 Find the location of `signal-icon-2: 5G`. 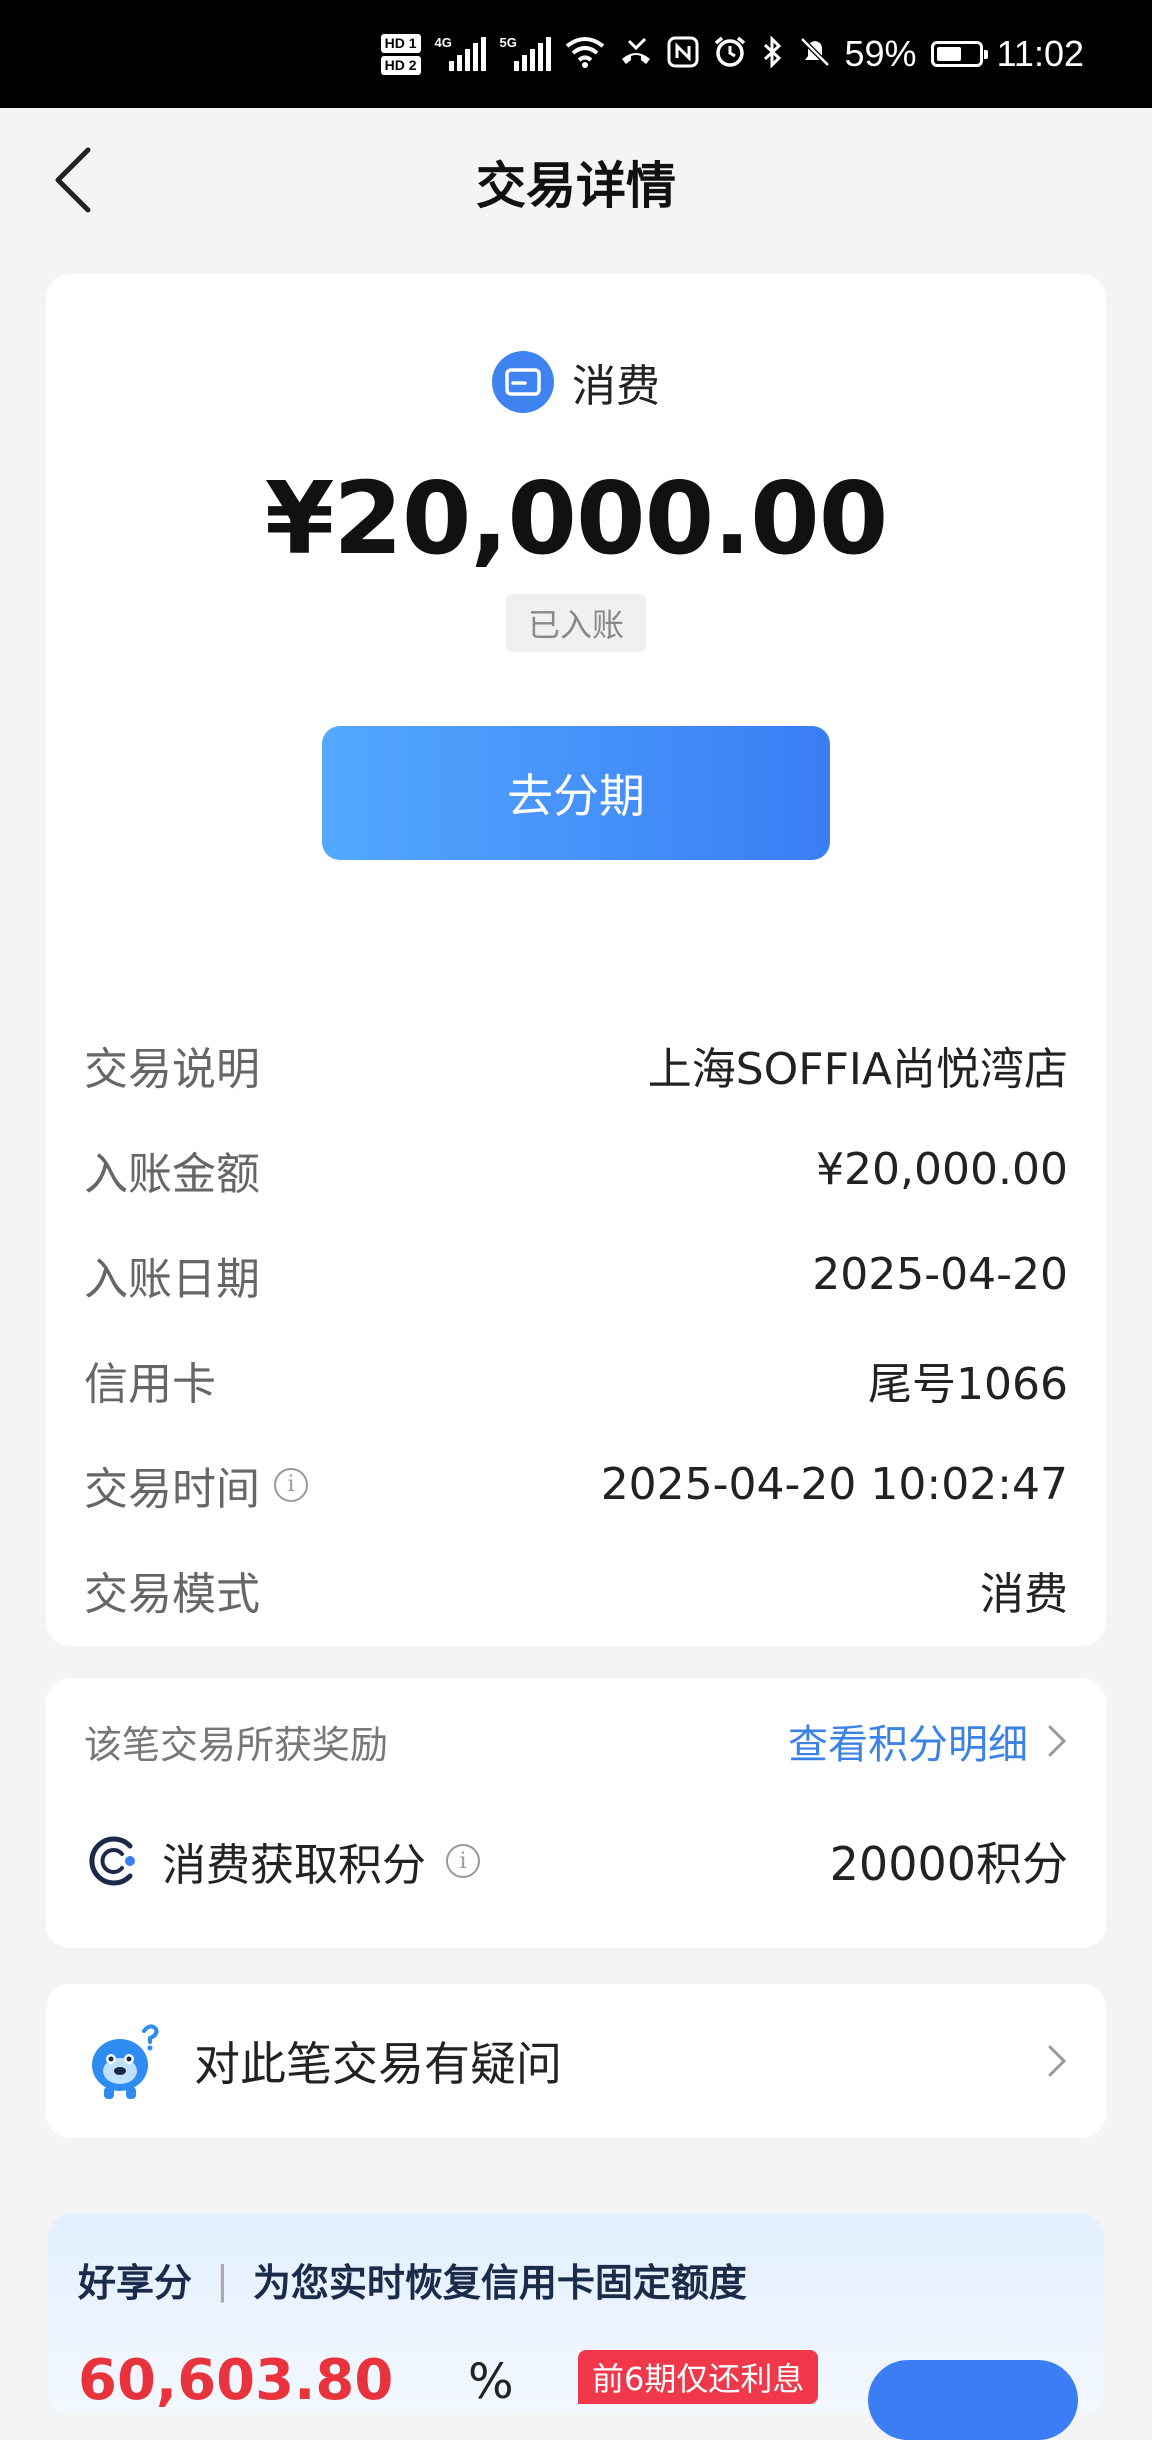

signal-icon-2: 5G is located at coordinates (525, 53).